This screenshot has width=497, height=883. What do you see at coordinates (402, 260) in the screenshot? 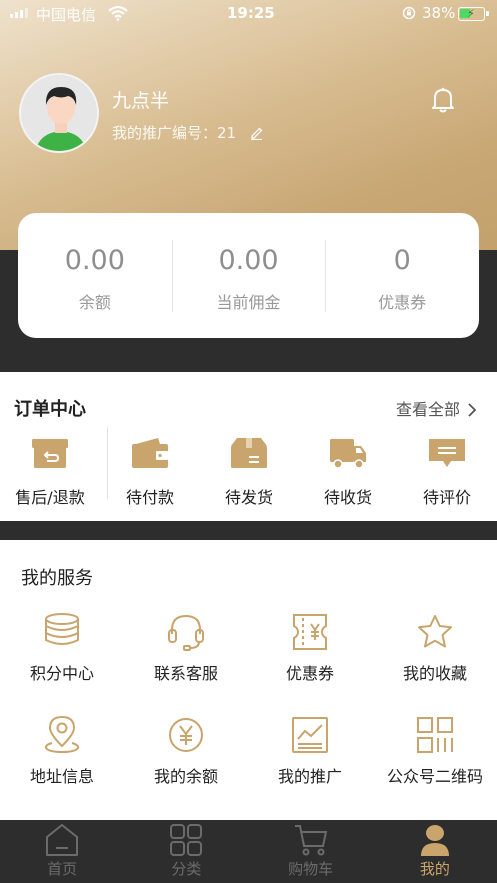
I see `stat-value: 0` at bounding box center [402, 260].